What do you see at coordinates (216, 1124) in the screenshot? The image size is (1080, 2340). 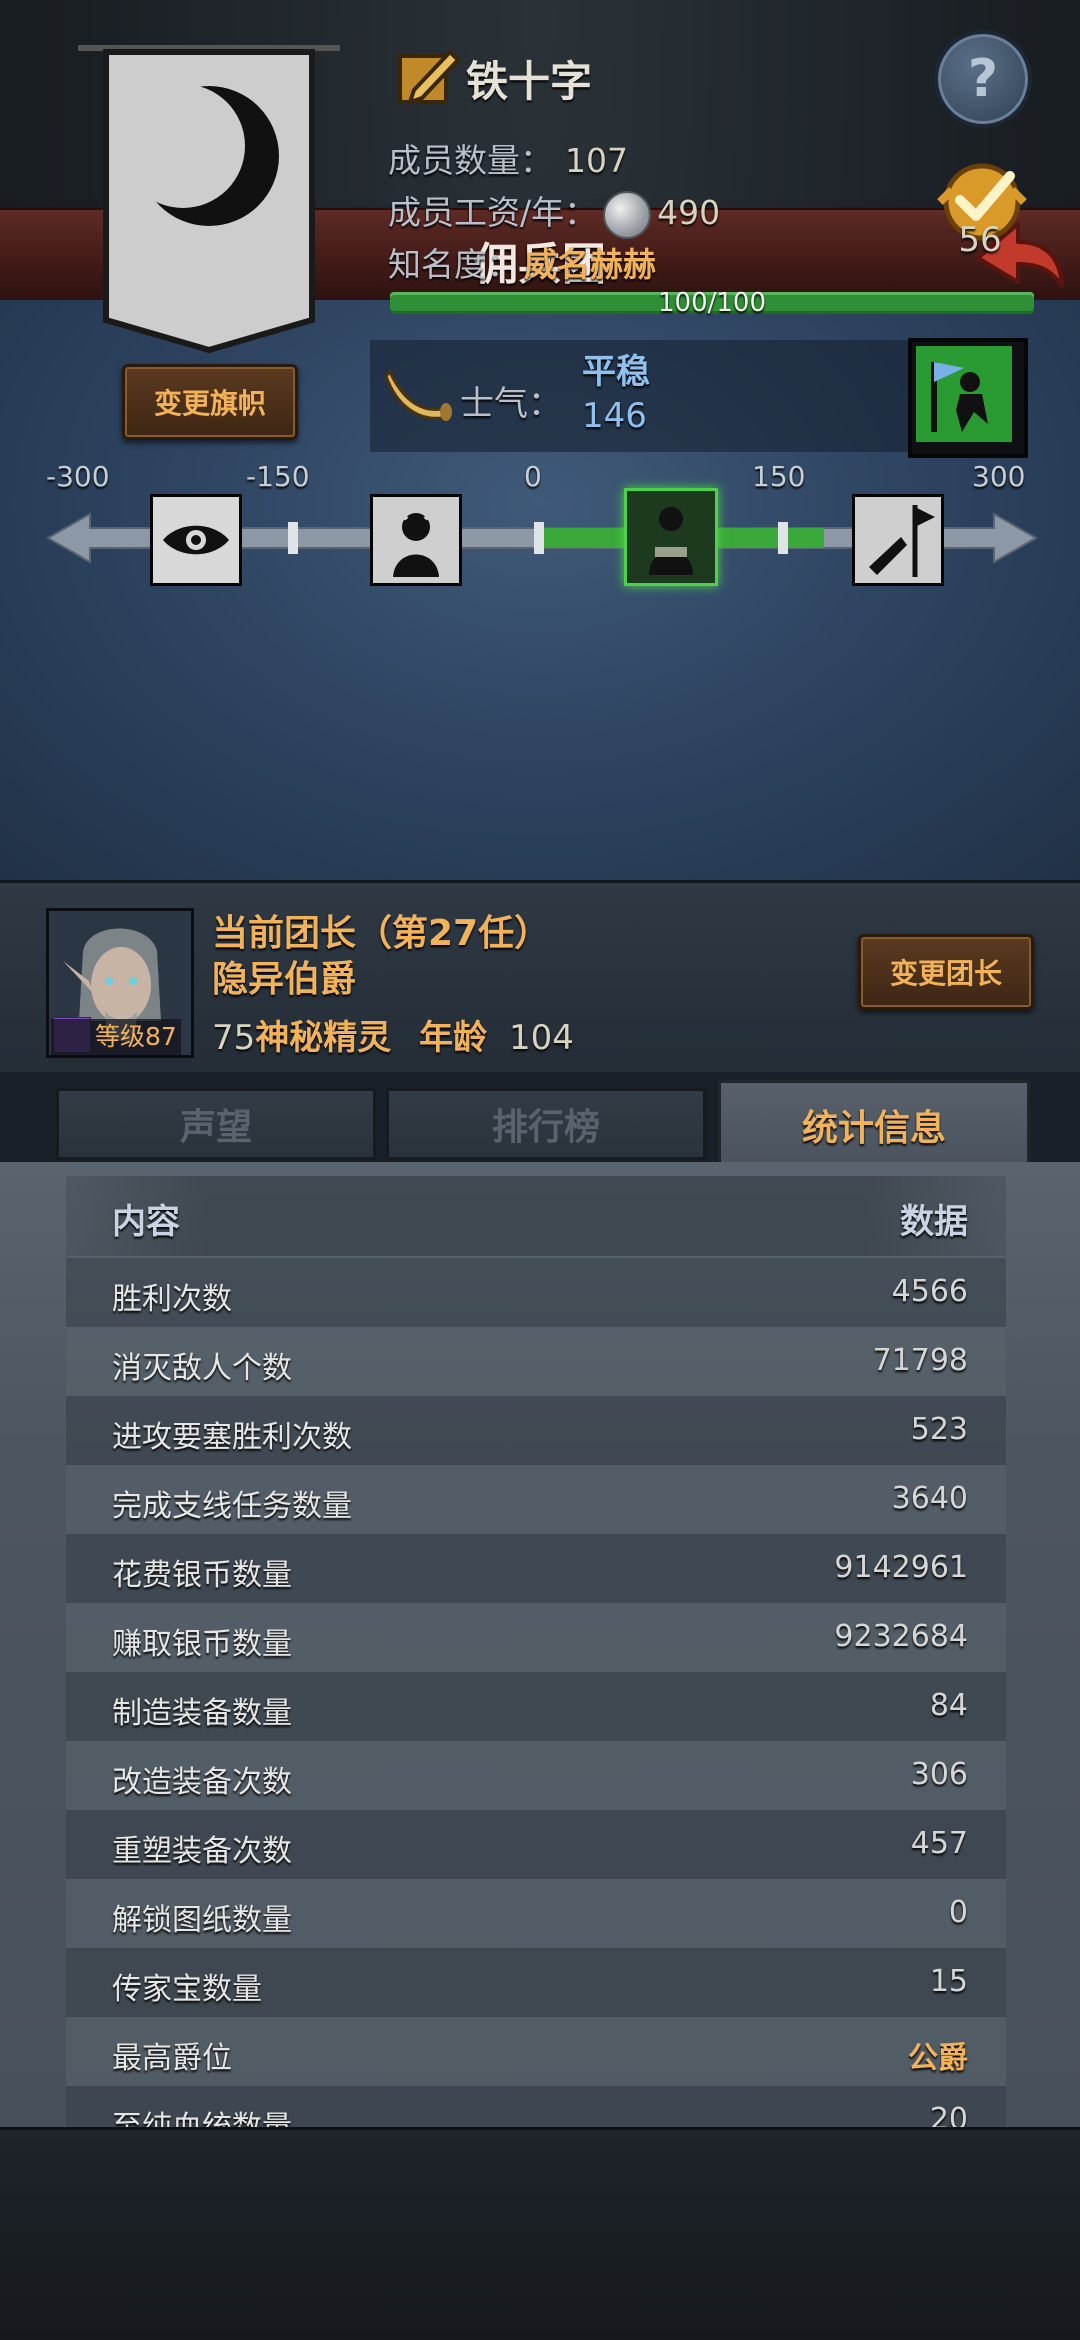 I see `tab-reputation: 声望` at bounding box center [216, 1124].